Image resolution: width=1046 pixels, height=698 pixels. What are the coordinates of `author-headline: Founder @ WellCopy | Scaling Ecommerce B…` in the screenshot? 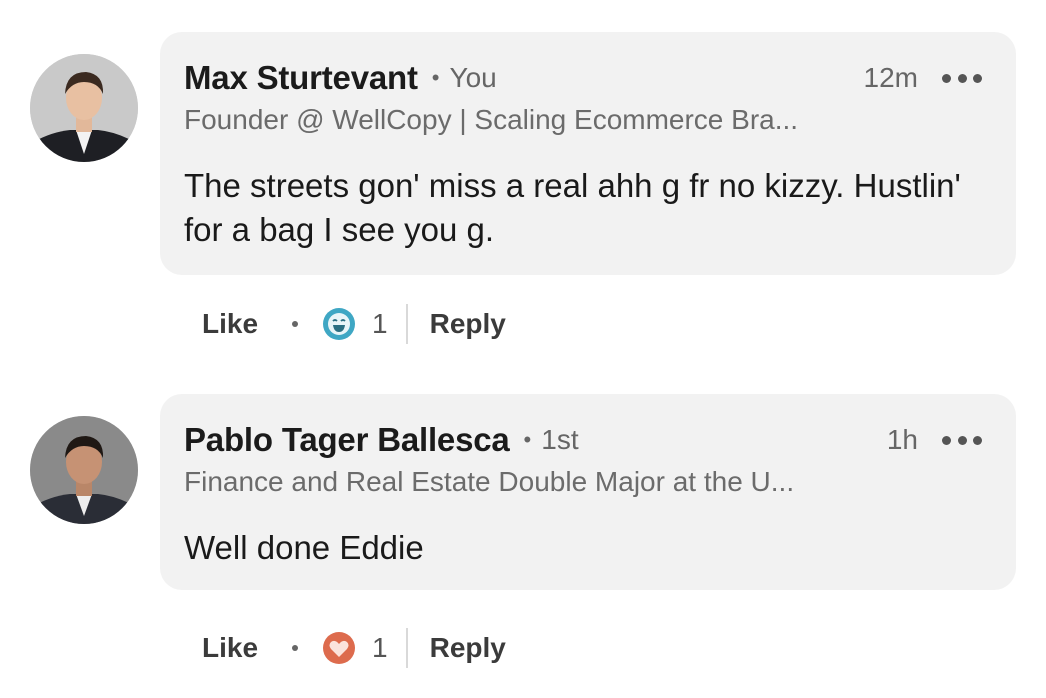 It's located at (491, 119).